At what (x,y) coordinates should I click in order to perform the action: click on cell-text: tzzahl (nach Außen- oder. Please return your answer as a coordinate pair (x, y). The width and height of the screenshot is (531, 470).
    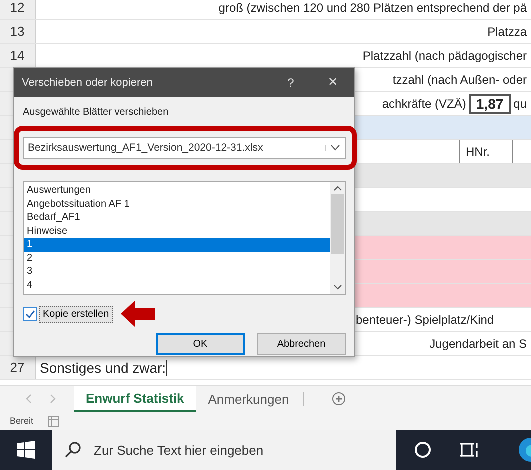
    Looking at the image, I should click on (459, 79).